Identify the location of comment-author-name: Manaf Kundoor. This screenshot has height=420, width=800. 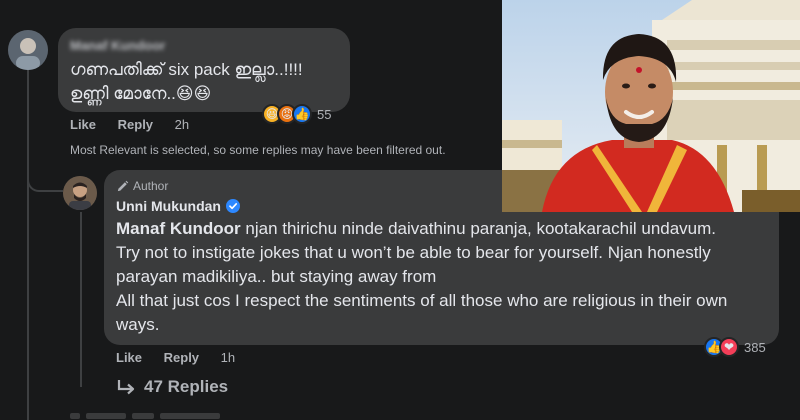
(117, 45).